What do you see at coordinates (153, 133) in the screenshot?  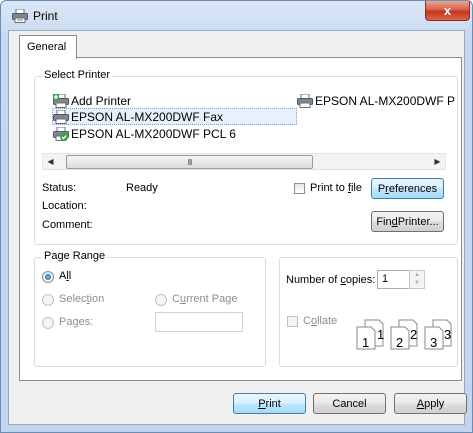 I see `printer-name: EPSON AL-MX200DWF PCL 6` at bounding box center [153, 133].